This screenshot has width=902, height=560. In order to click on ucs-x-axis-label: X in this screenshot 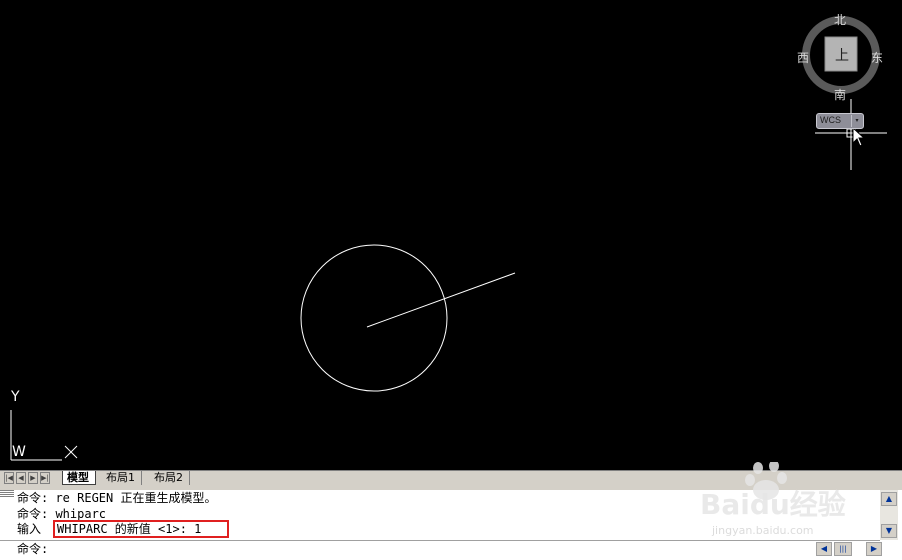, I will do `click(69, 449)`.